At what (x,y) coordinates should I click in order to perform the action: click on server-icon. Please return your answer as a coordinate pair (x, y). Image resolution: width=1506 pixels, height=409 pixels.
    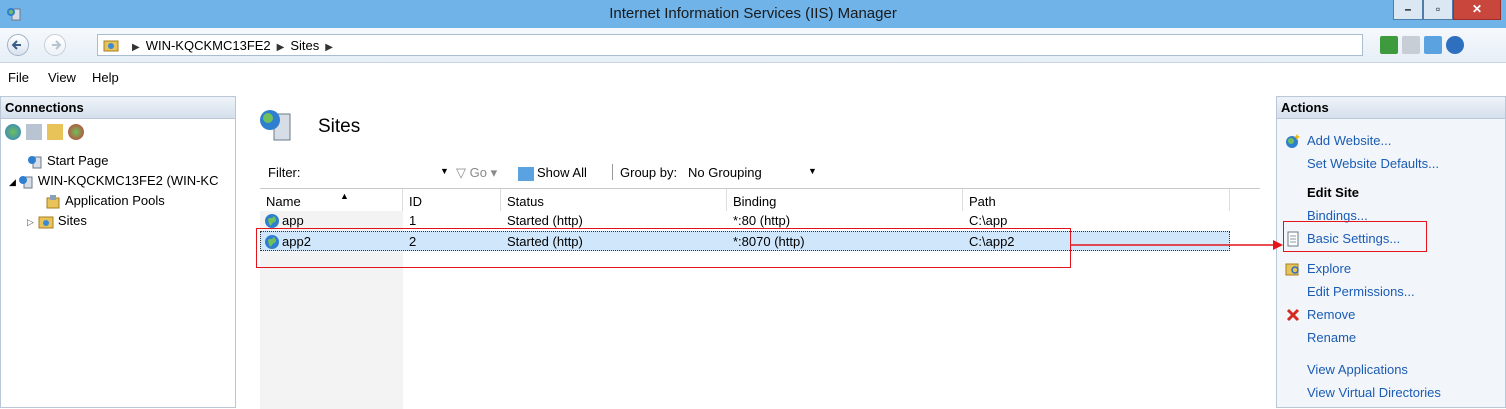
    Looking at the image, I should click on (25, 182).